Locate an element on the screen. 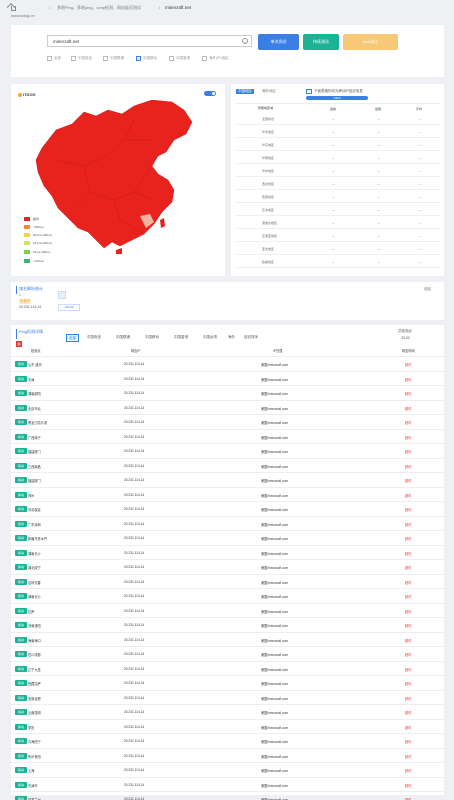 Image resolution: width=454 pixels, height=800 pixels. node-name: 河南洛阳 is located at coordinates (34, 625).